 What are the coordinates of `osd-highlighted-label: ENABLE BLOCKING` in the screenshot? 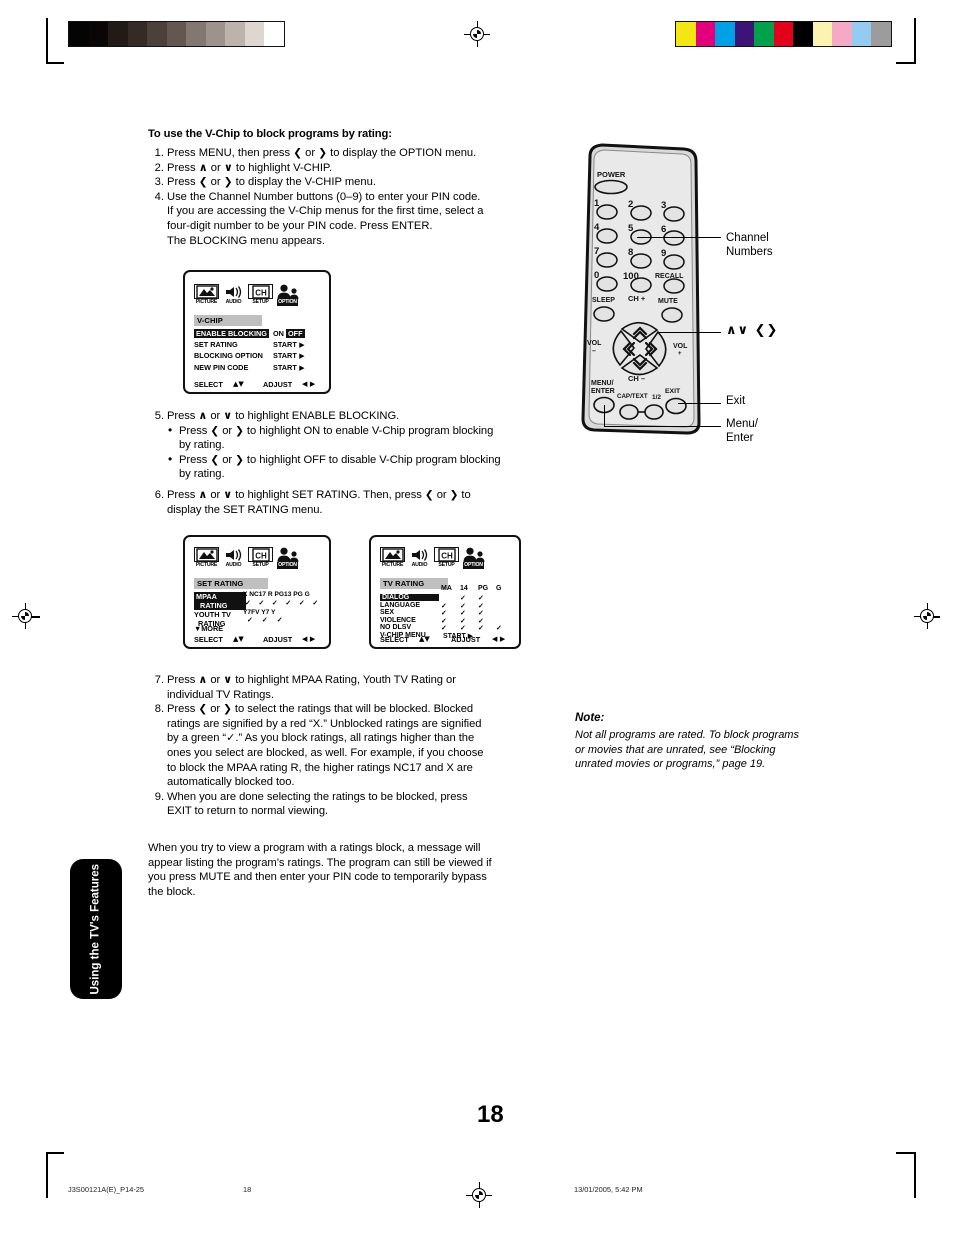 It's located at (231, 333).